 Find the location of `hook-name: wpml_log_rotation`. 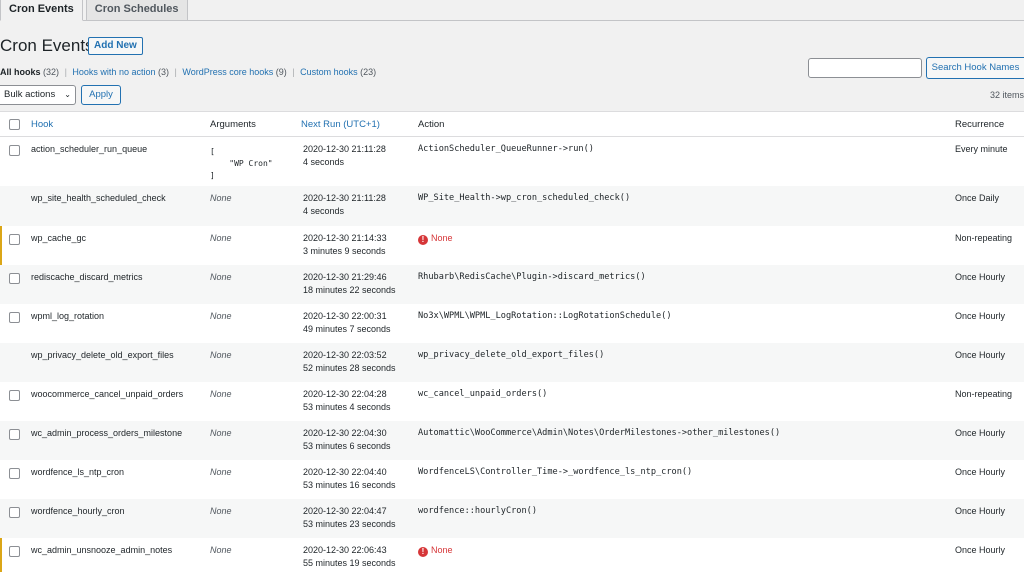

hook-name: wpml_log_rotation is located at coordinates (67, 316).